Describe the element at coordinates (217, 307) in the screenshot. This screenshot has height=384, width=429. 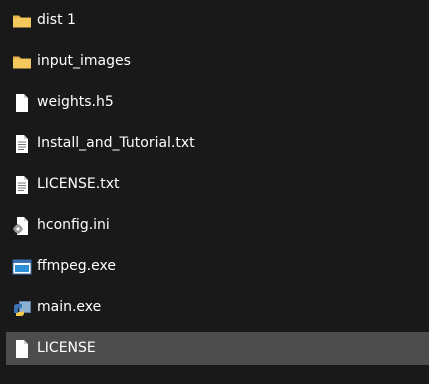
I see `file-row-main-exe: main.exe` at that location.